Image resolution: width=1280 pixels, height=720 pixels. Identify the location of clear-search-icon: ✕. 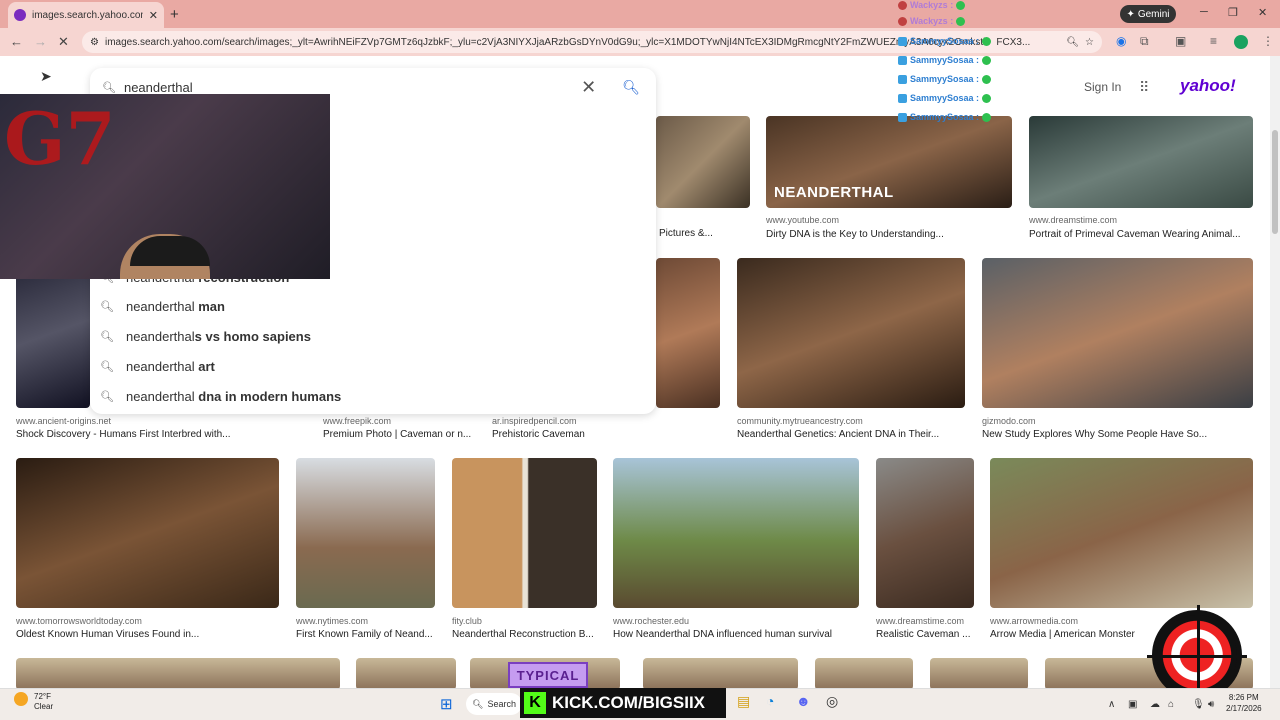
(588, 87).